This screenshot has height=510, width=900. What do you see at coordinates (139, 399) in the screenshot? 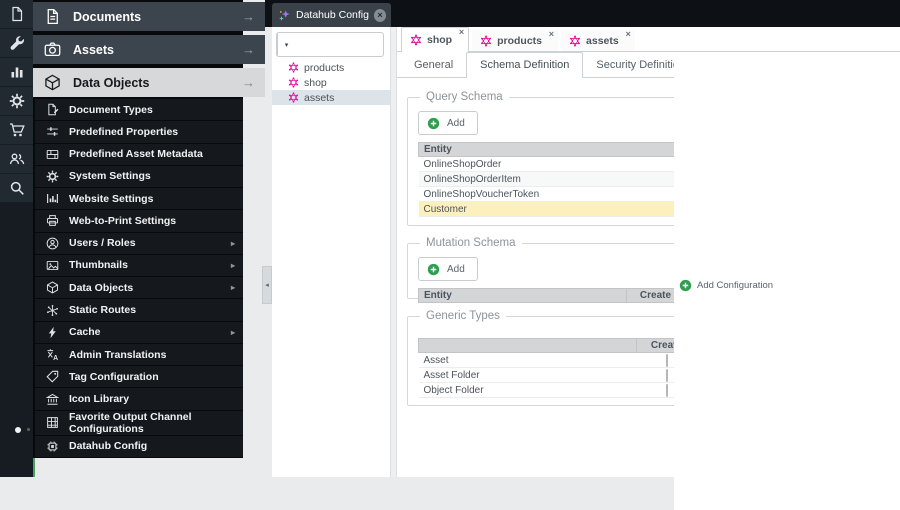
I see `menu-item-icon-library: Icon Library▸` at bounding box center [139, 399].